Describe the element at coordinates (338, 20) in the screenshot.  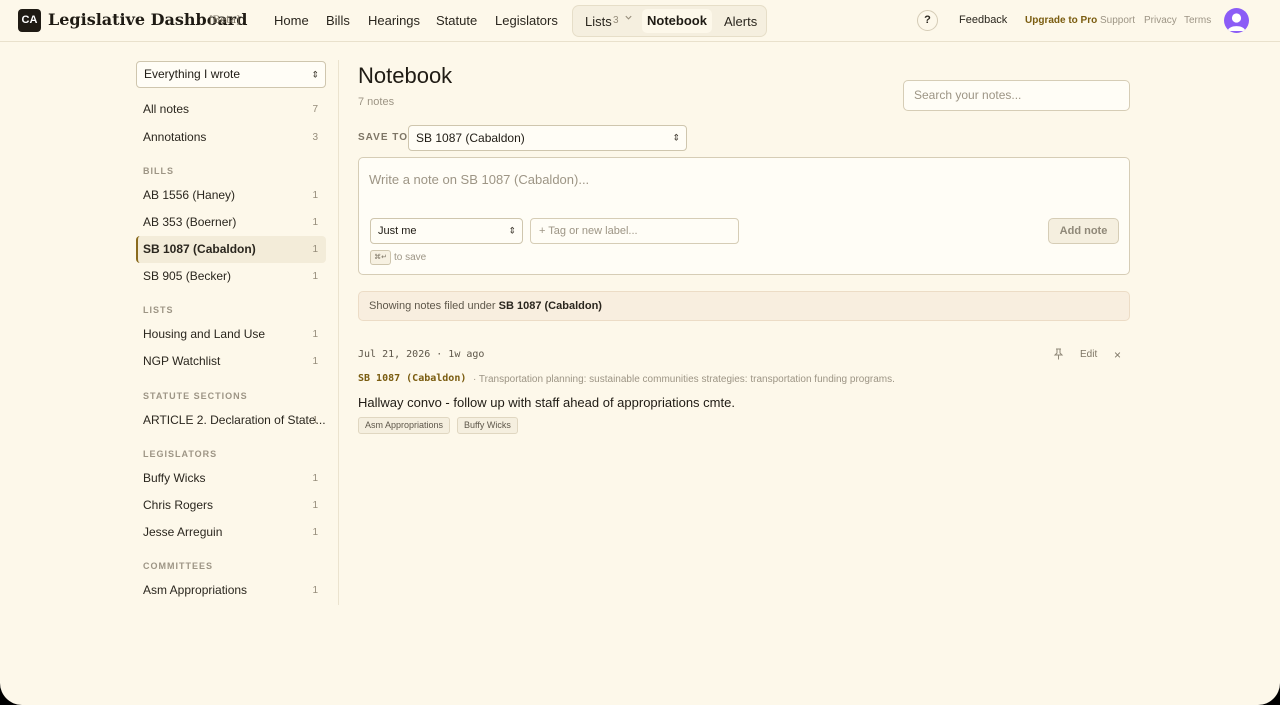
I see `nav-bills: Bills` at that location.